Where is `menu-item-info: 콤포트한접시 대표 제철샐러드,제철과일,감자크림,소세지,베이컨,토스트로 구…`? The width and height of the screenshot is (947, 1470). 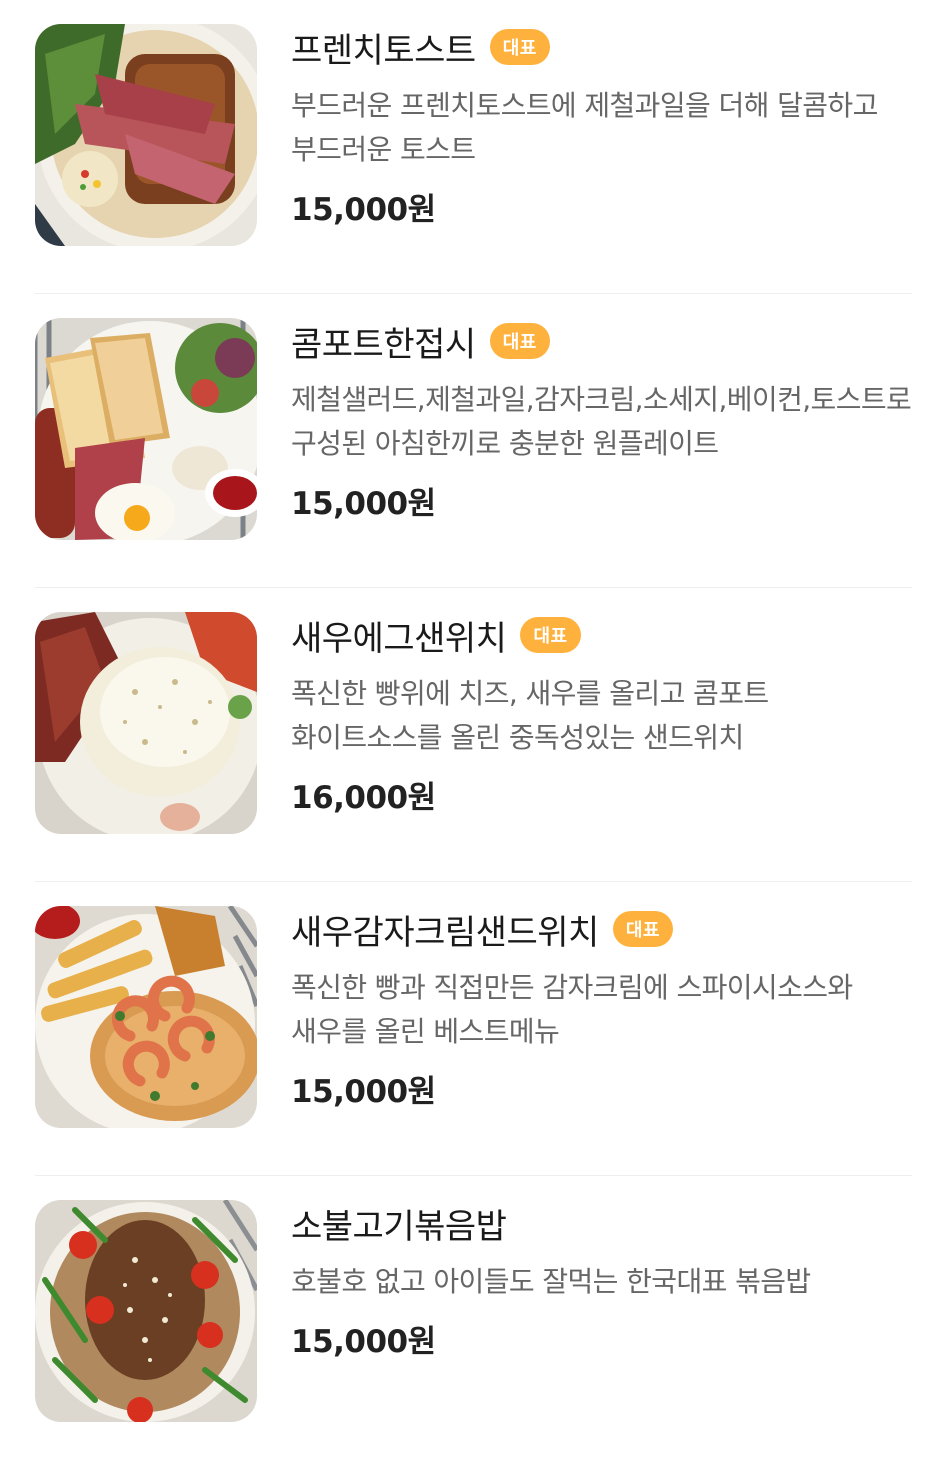 menu-item-info: 콤포트한접시 대표 제철샐러드,제철과일,감자크림,소세지,베이컨,토스트로 구… is located at coordinates (601, 414).